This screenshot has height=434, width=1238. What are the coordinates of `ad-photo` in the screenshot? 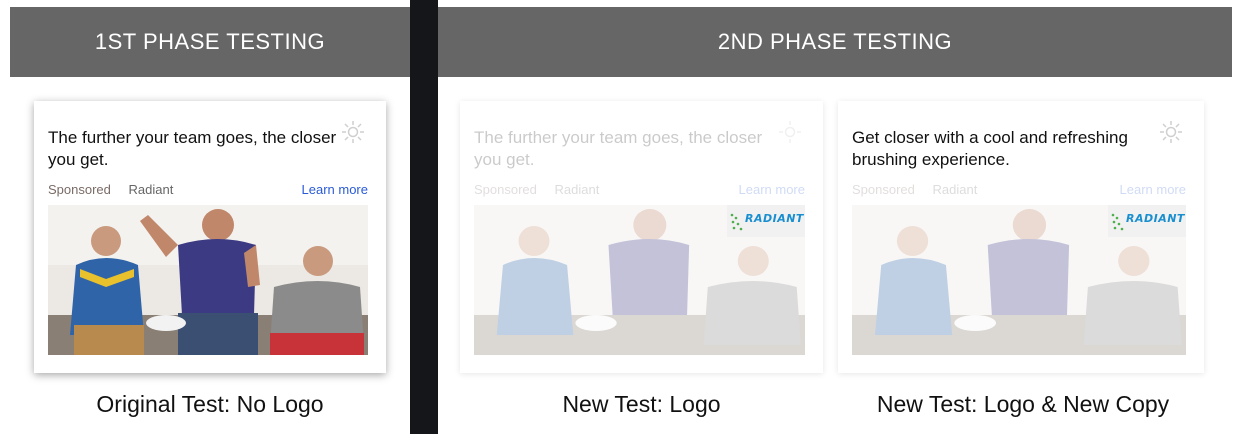 It's located at (208, 280).